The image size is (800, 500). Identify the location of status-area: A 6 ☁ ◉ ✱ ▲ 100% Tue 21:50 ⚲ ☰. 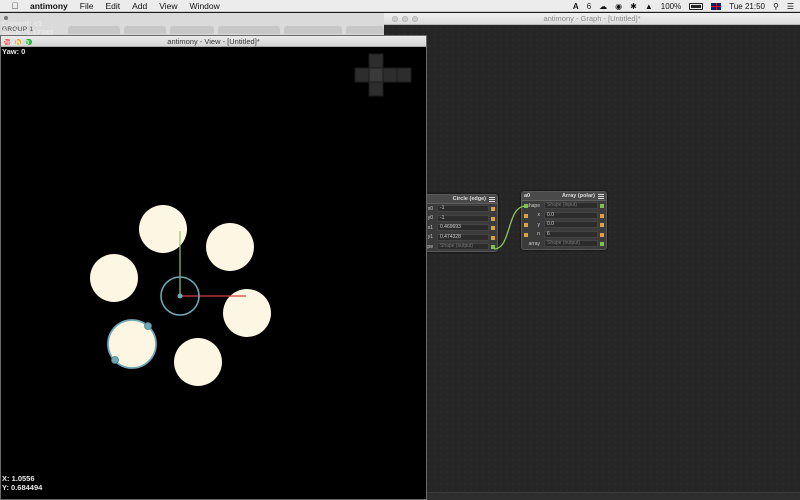
(686, 6).